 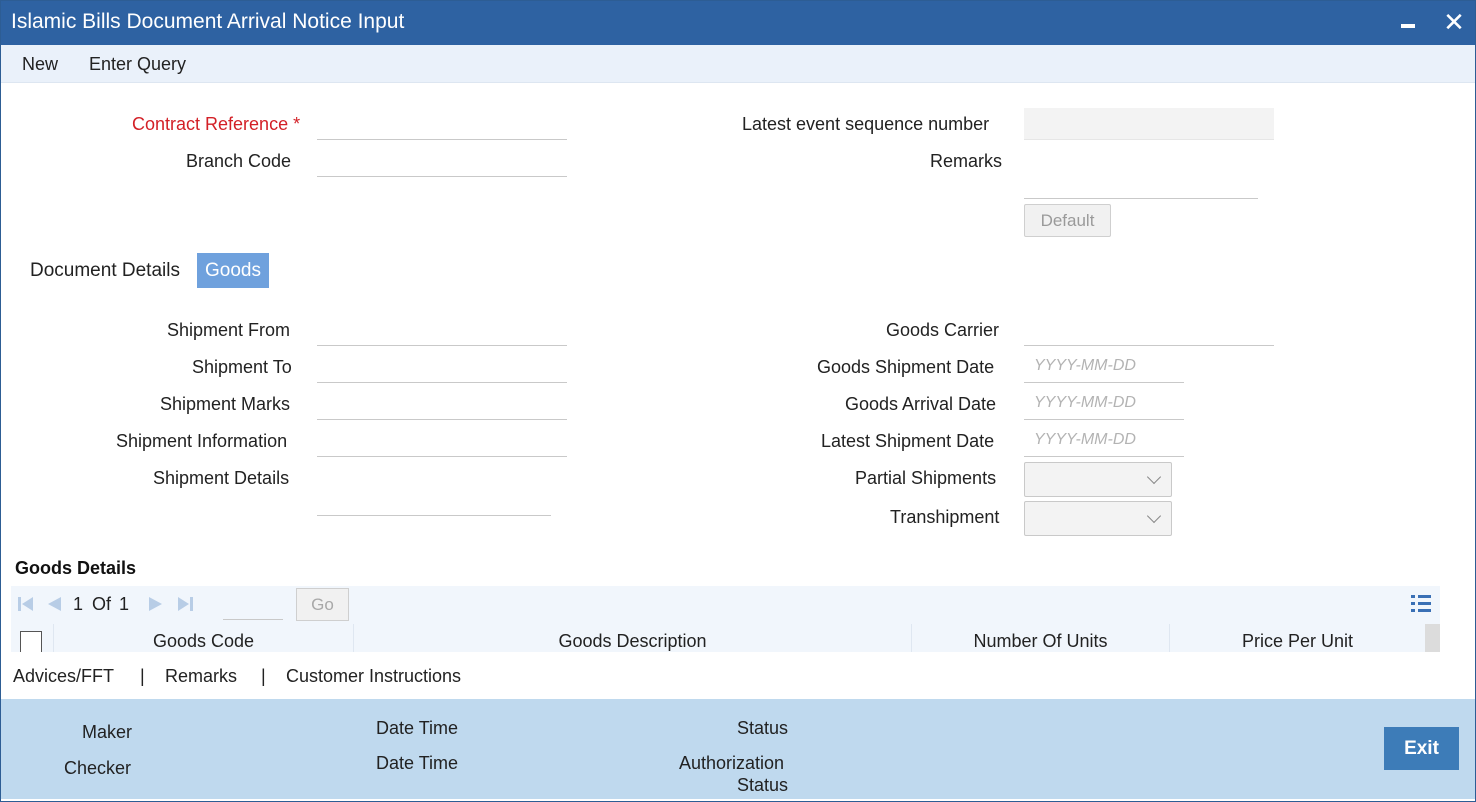 I want to click on total-pages: 1, so click(x=124, y=604).